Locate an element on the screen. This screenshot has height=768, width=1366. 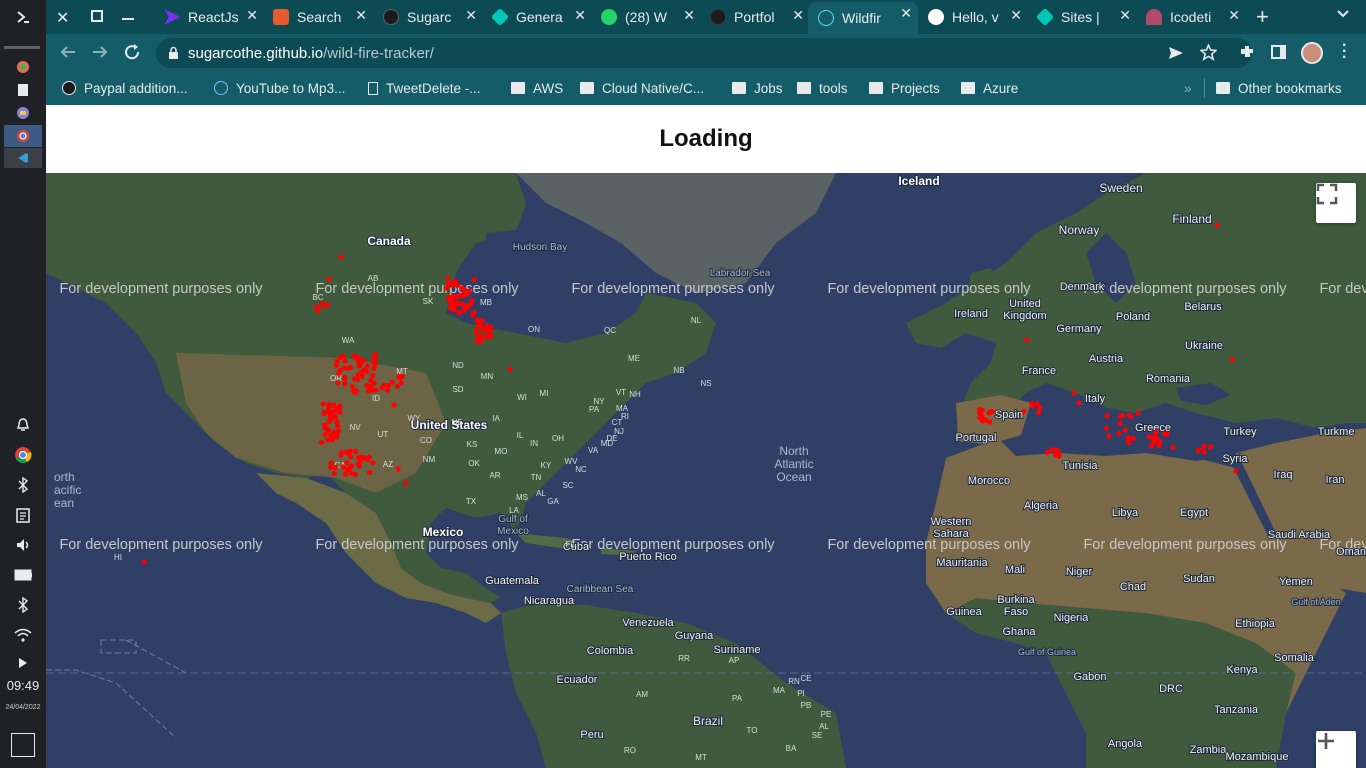
tab: Sugarc ✕ is located at coordinates (433, 17).